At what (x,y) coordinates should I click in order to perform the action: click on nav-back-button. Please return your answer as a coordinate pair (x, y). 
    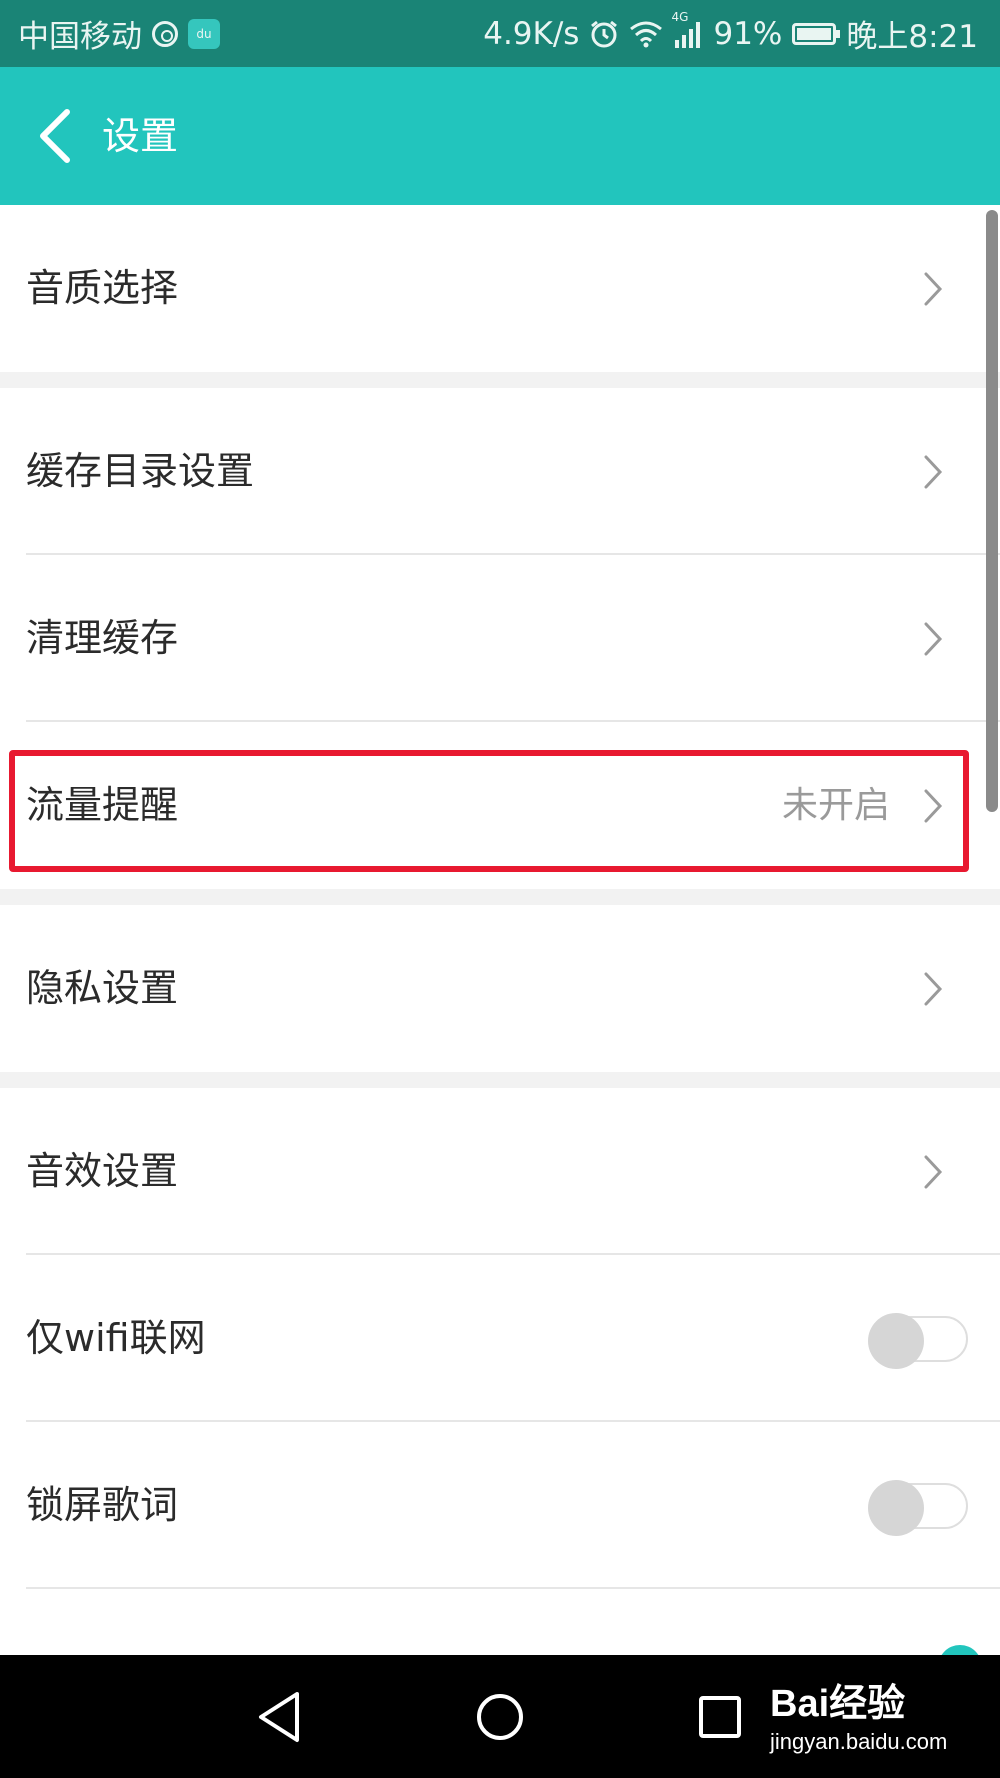
    Looking at the image, I should click on (280, 1716).